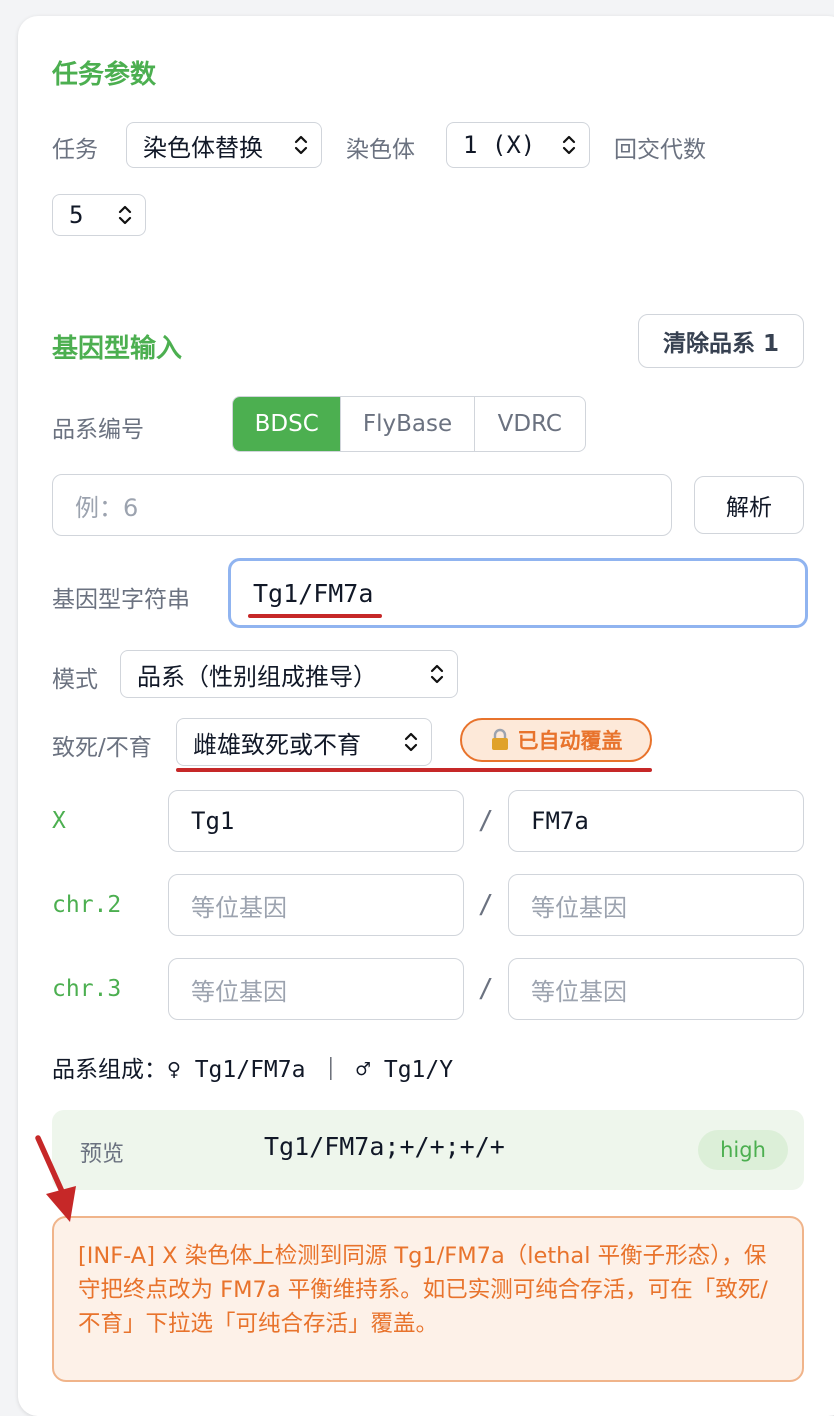  What do you see at coordinates (104, 75) in the screenshot?
I see `task-params-title: 任务参数` at bounding box center [104, 75].